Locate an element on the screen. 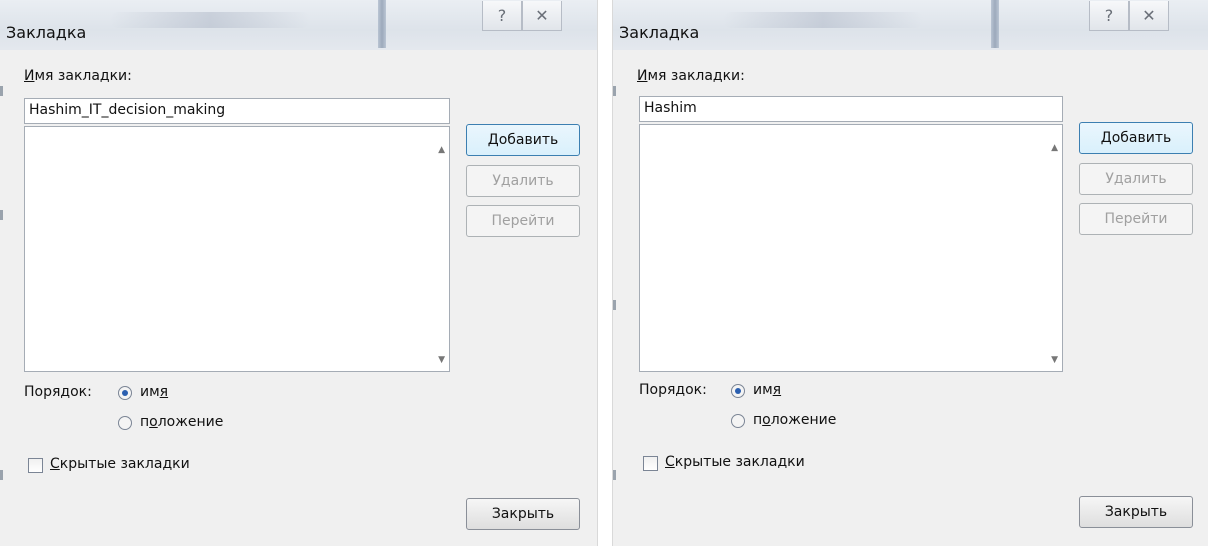 Image resolution: width=1208 pixels, height=546 pixels. bookmark-name-input: Hashim_IT_decision_making is located at coordinates (237, 111).